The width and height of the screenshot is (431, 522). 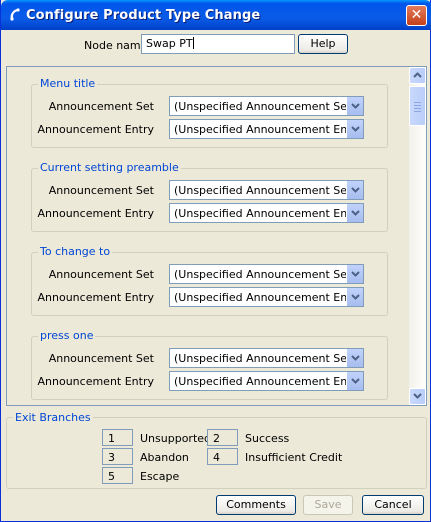 I want to click on phone-handset-icon, so click(x=15, y=15).